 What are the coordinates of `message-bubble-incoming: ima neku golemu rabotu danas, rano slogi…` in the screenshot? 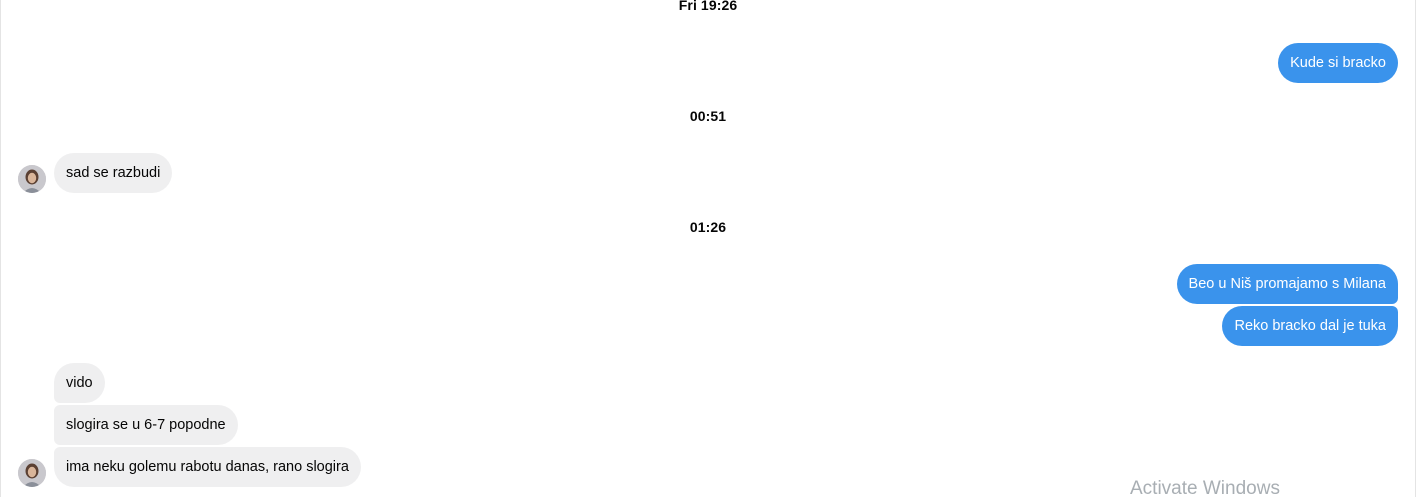 It's located at (207, 467).